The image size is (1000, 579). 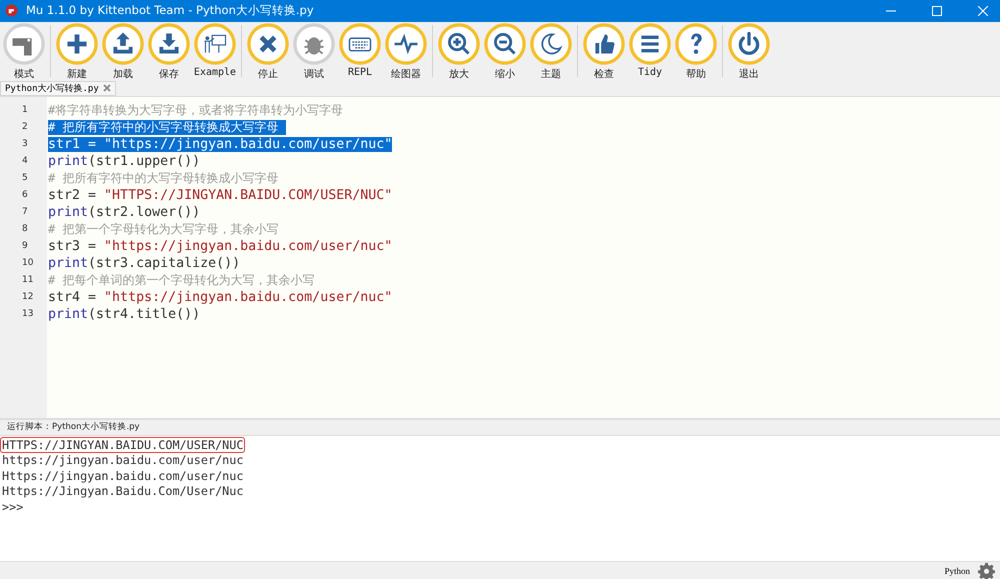 I want to click on line-number: 4, so click(x=24, y=161).